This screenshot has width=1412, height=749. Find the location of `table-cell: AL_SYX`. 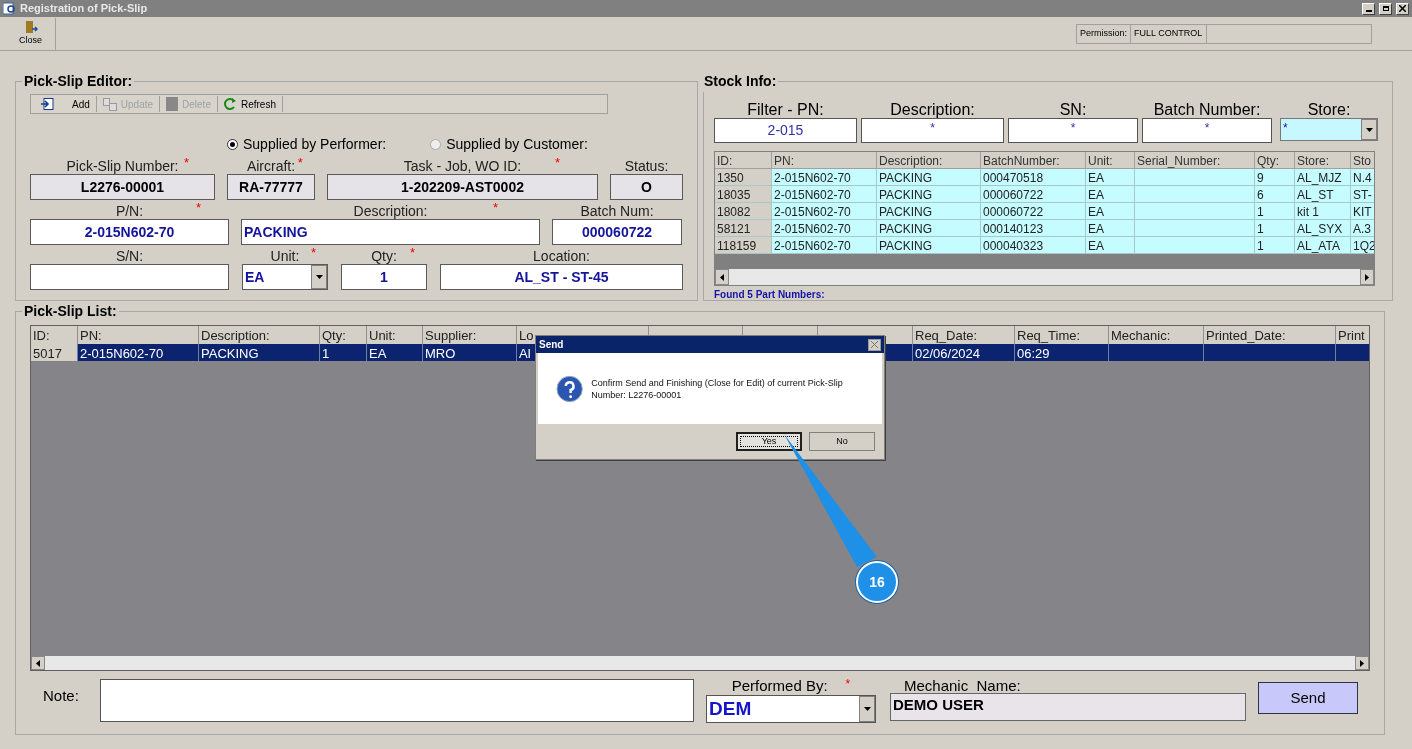

table-cell: AL_SYX is located at coordinates (1323, 228).